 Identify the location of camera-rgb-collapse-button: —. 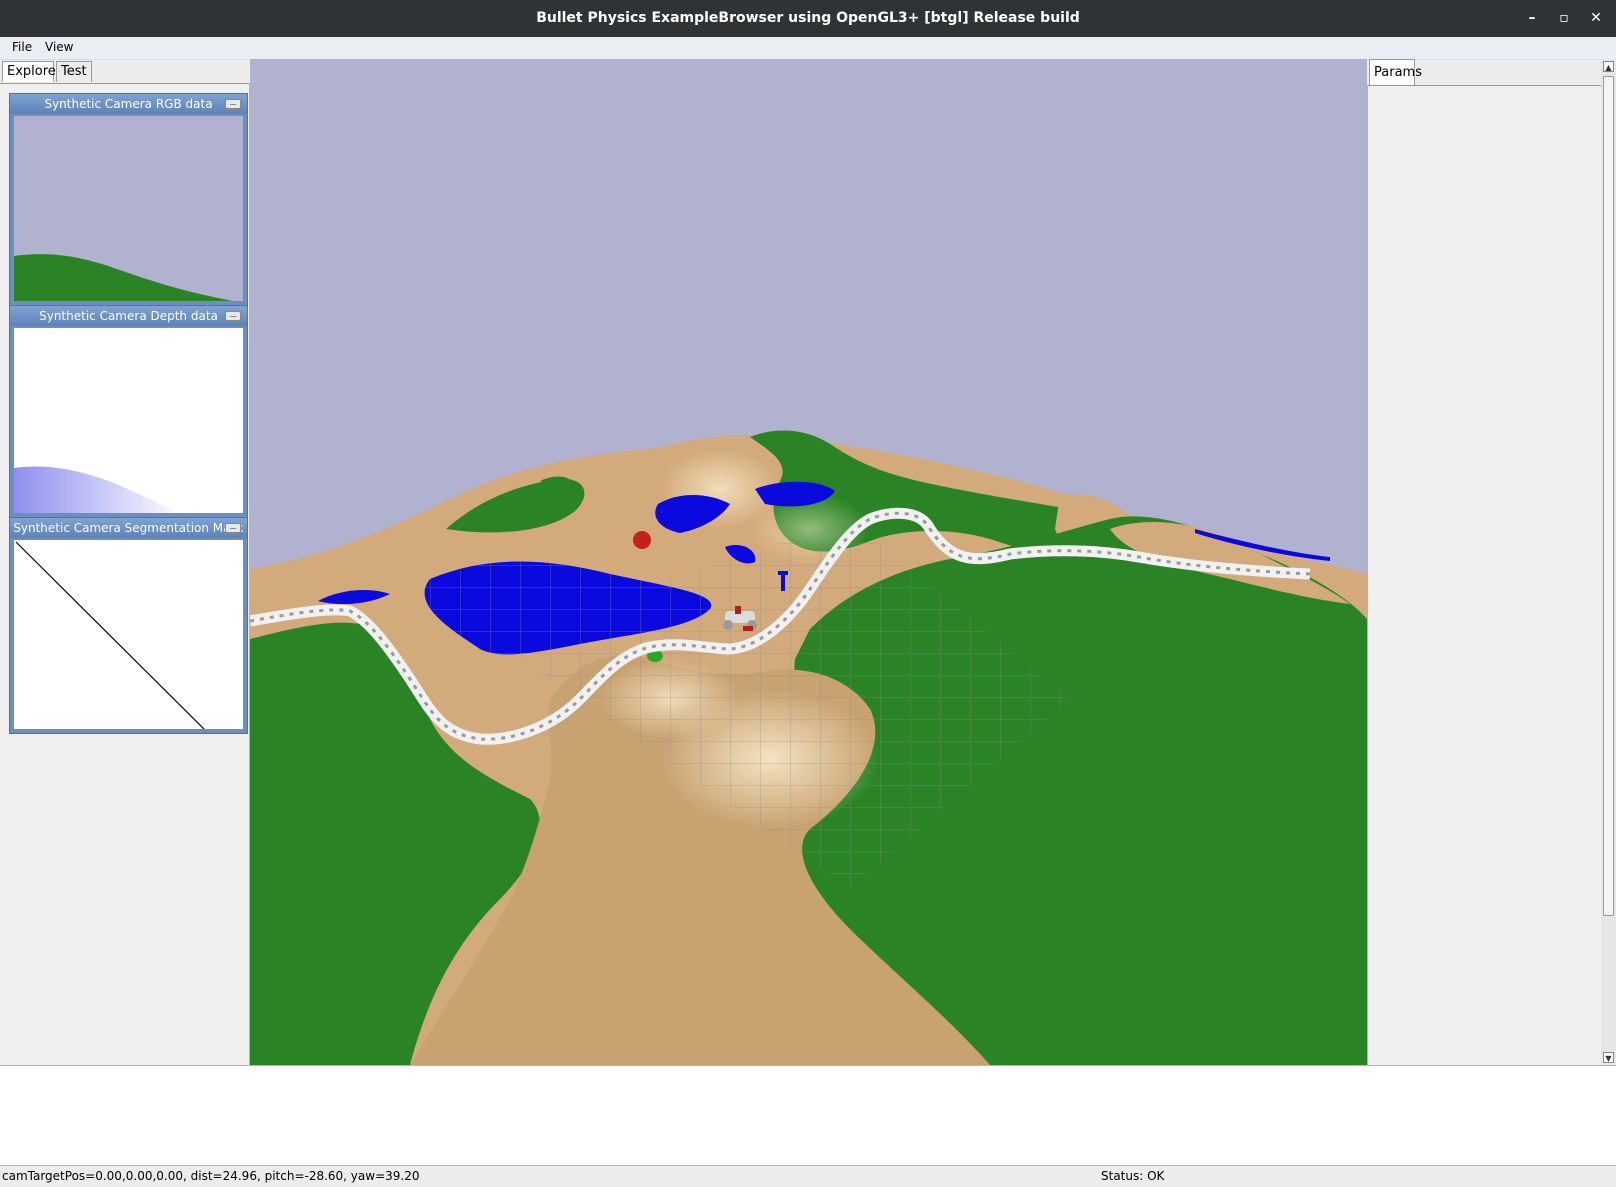
(233, 104).